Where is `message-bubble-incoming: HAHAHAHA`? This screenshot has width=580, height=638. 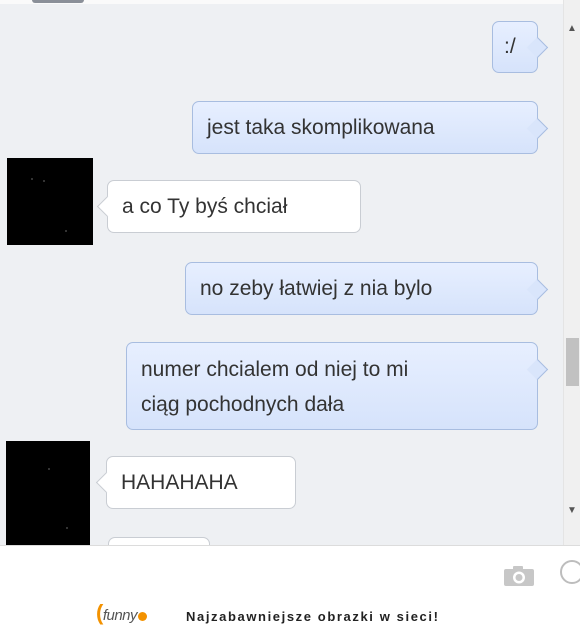 message-bubble-incoming: HAHAHAHA is located at coordinates (201, 482).